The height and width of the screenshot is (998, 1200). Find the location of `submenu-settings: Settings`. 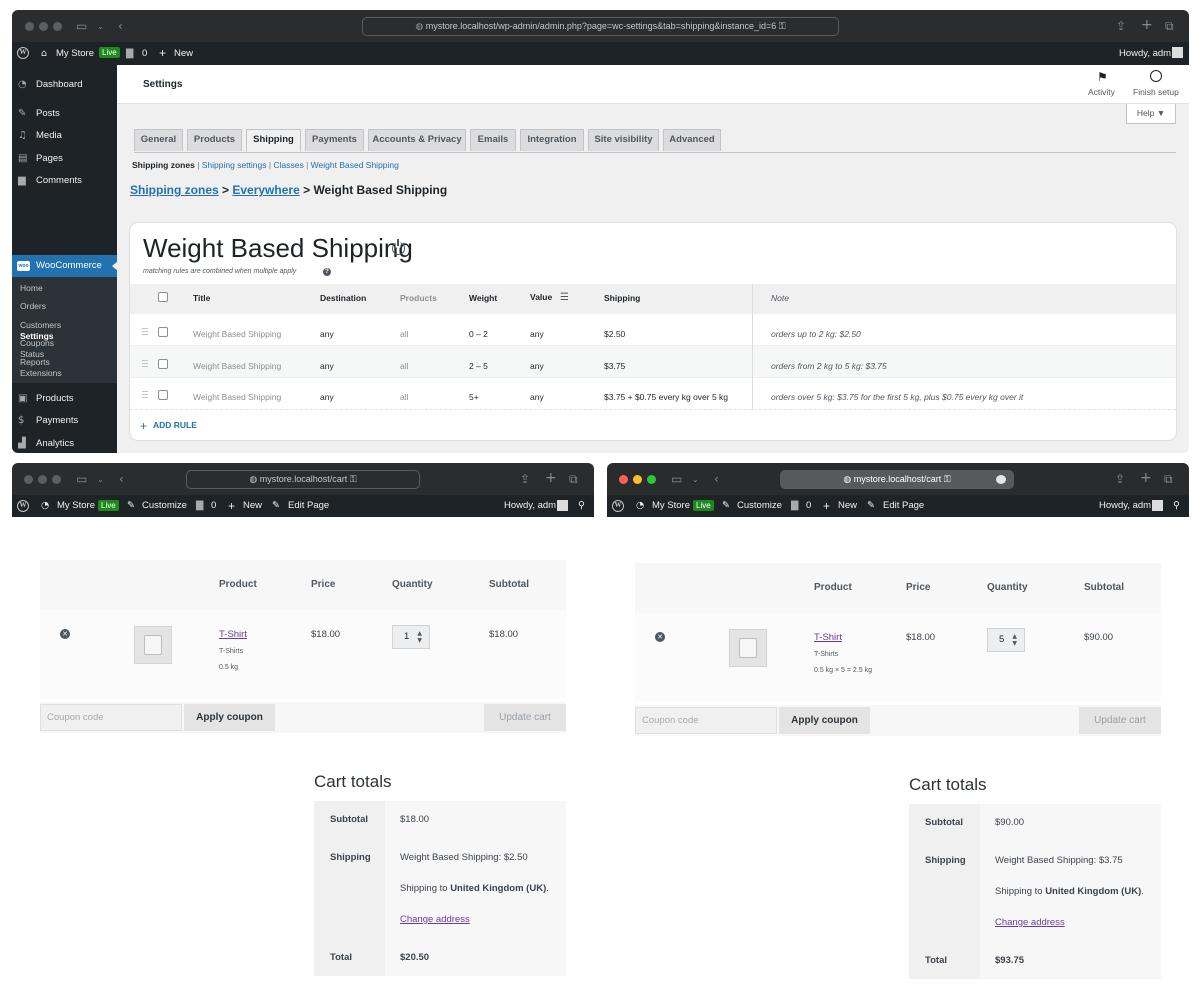

submenu-settings: Settings is located at coordinates (37, 336).